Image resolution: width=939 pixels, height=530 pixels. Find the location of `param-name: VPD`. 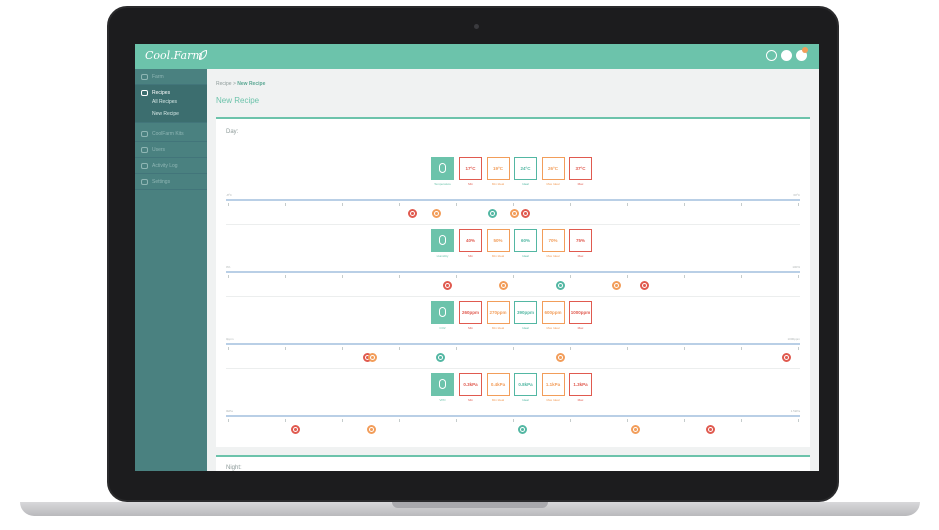

param-name: VPD is located at coordinates (442, 400).